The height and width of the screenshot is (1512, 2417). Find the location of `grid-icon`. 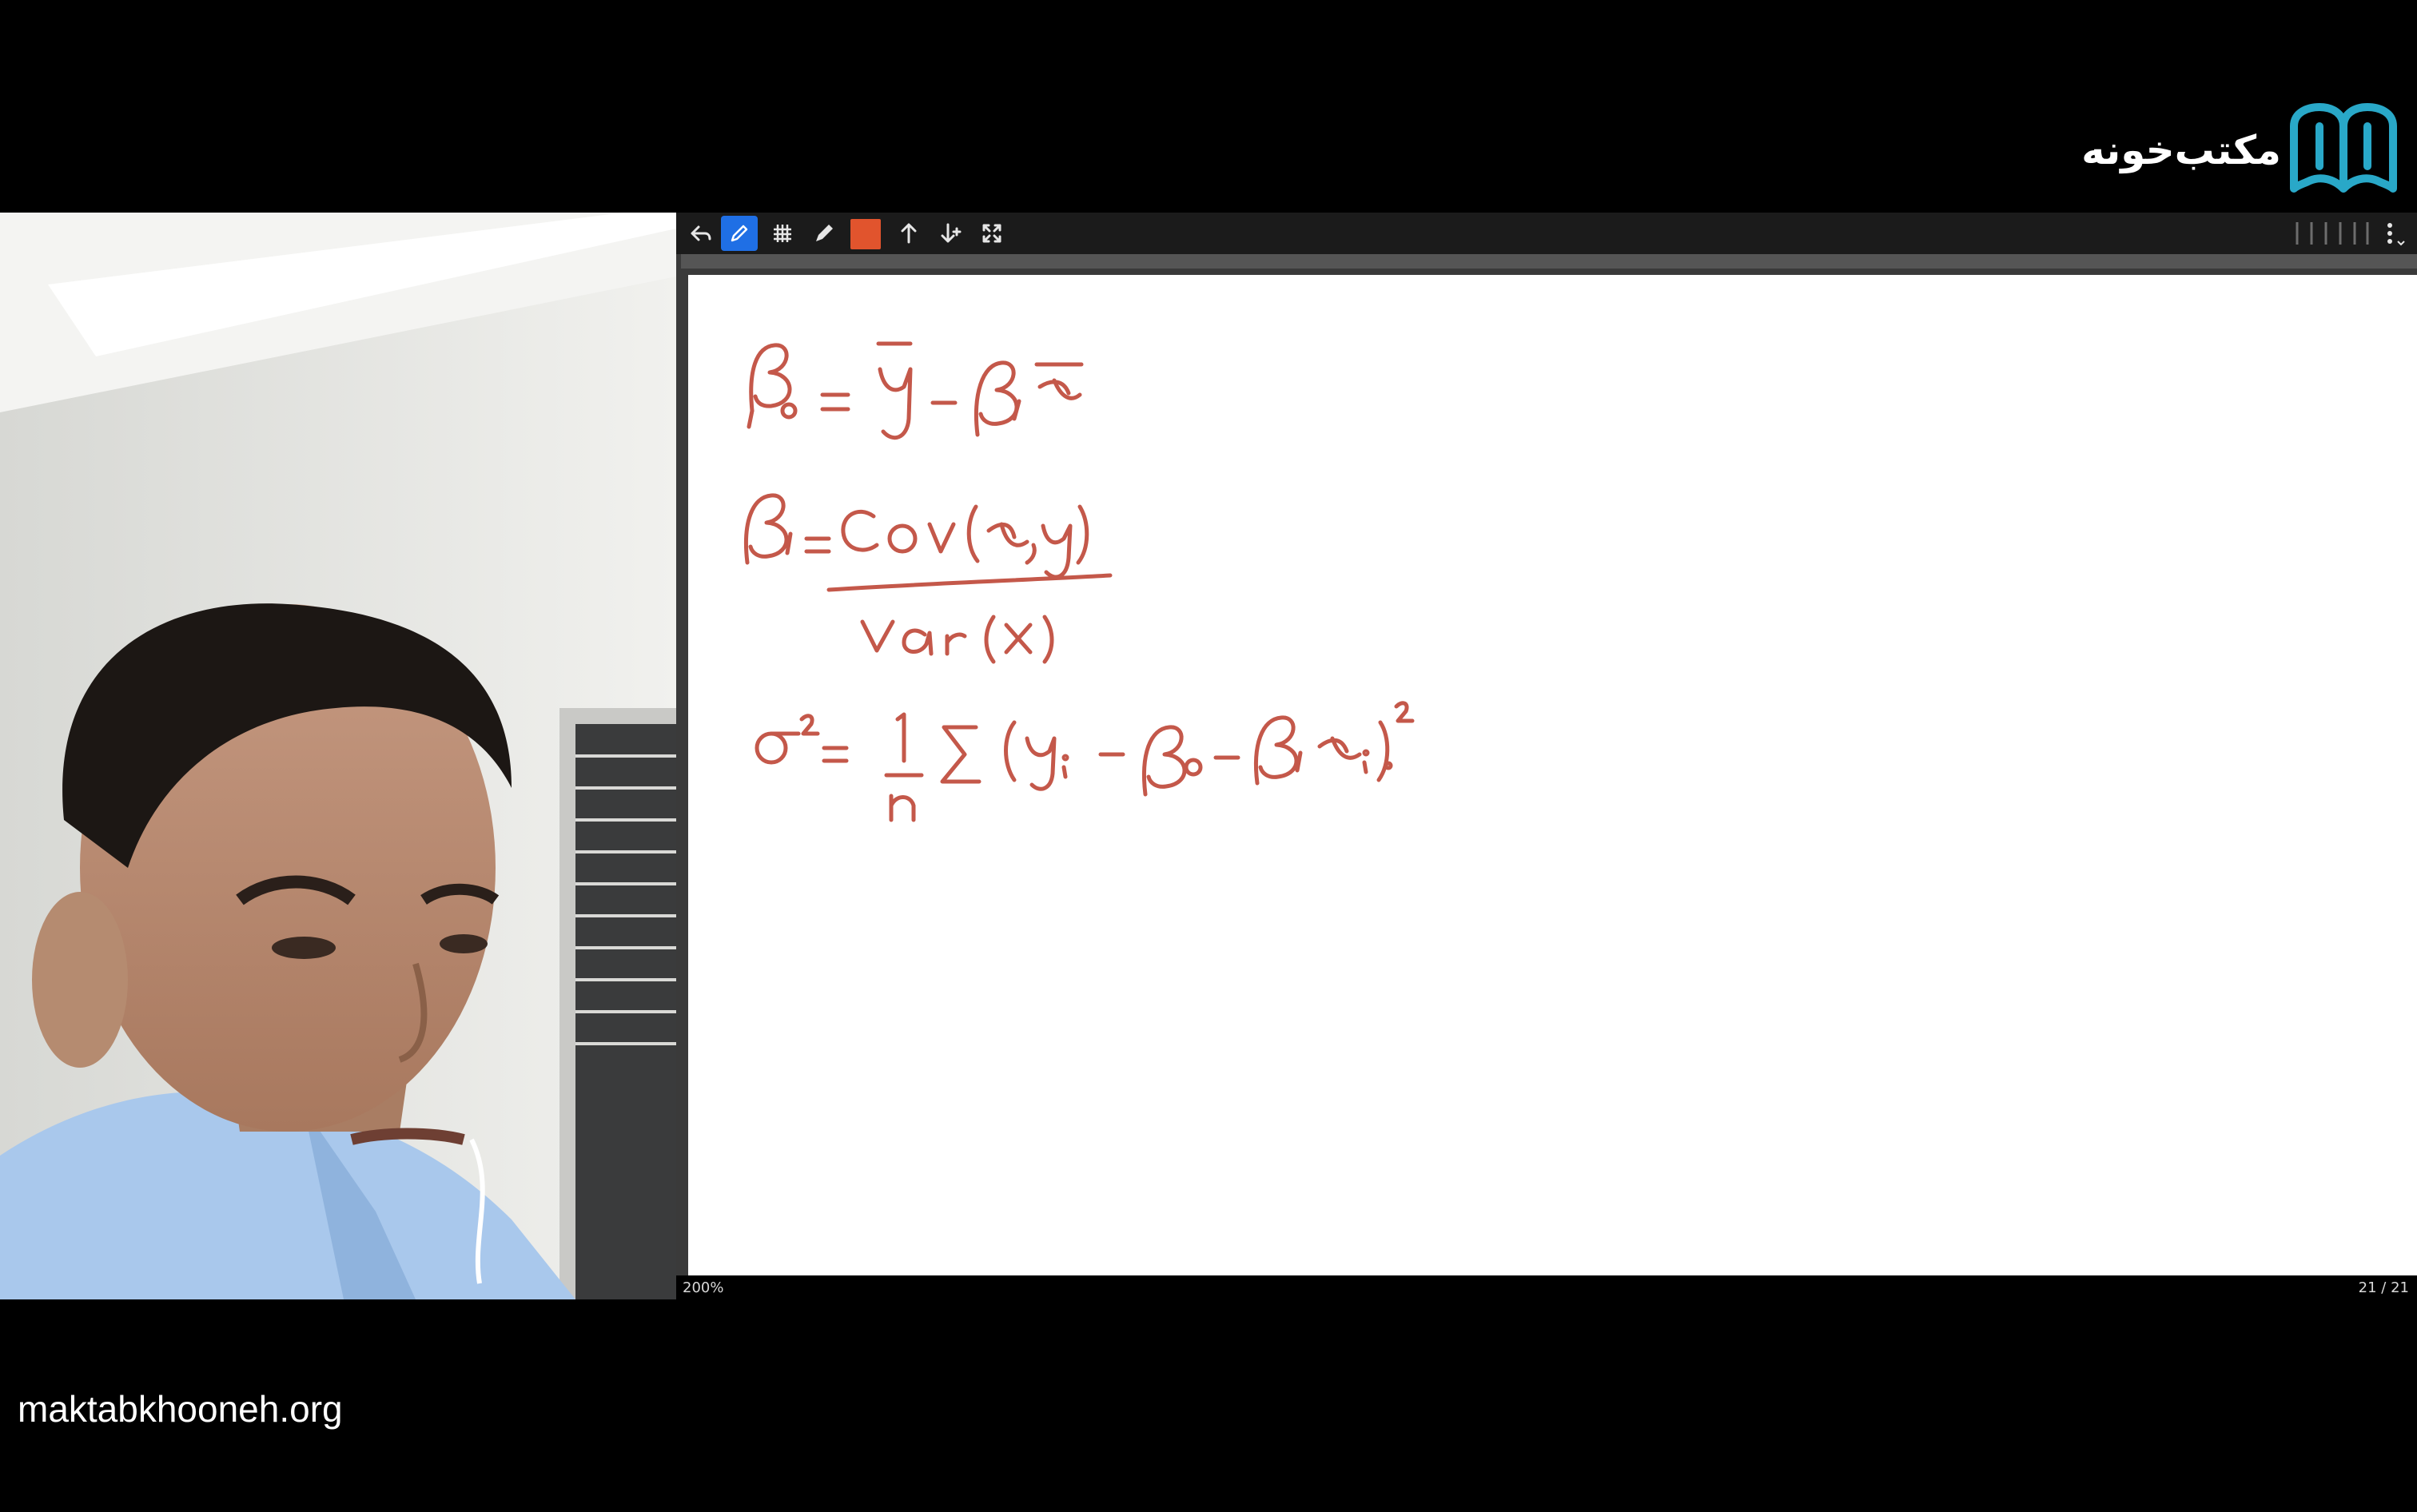

grid-icon is located at coordinates (782, 233).